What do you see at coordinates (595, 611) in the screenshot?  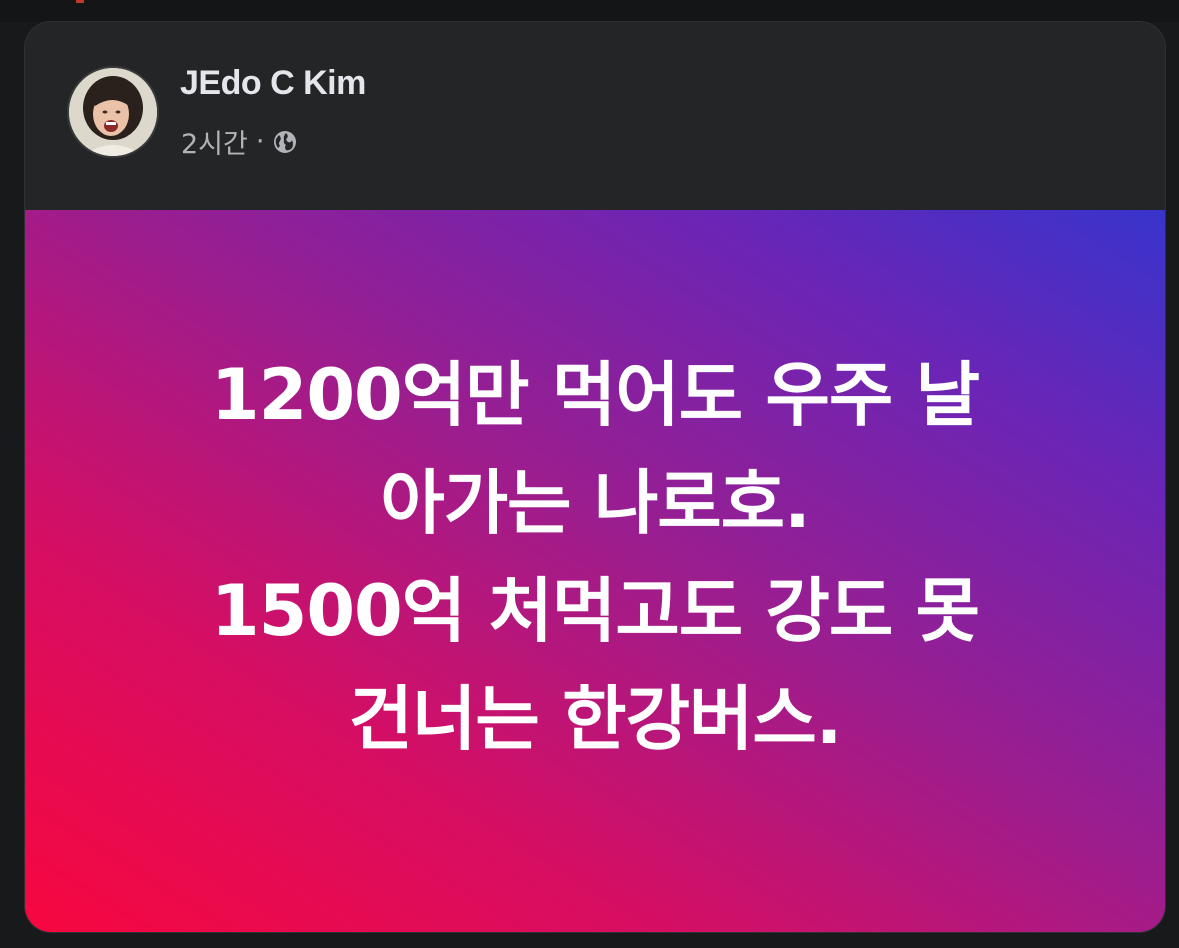 I see `post-text-line: 1500억 처먹고도 강도 못` at bounding box center [595, 611].